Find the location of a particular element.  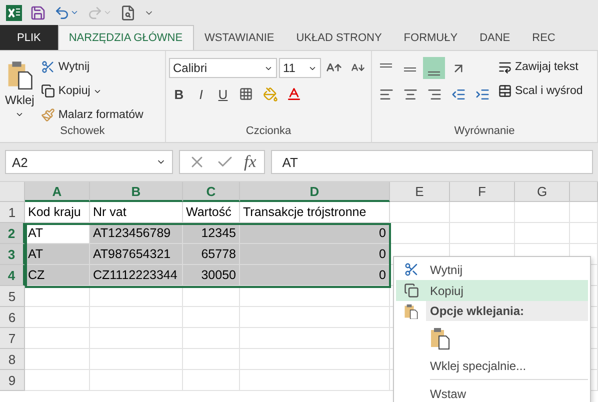

row-header: 2 is located at coordinates (12, 233).